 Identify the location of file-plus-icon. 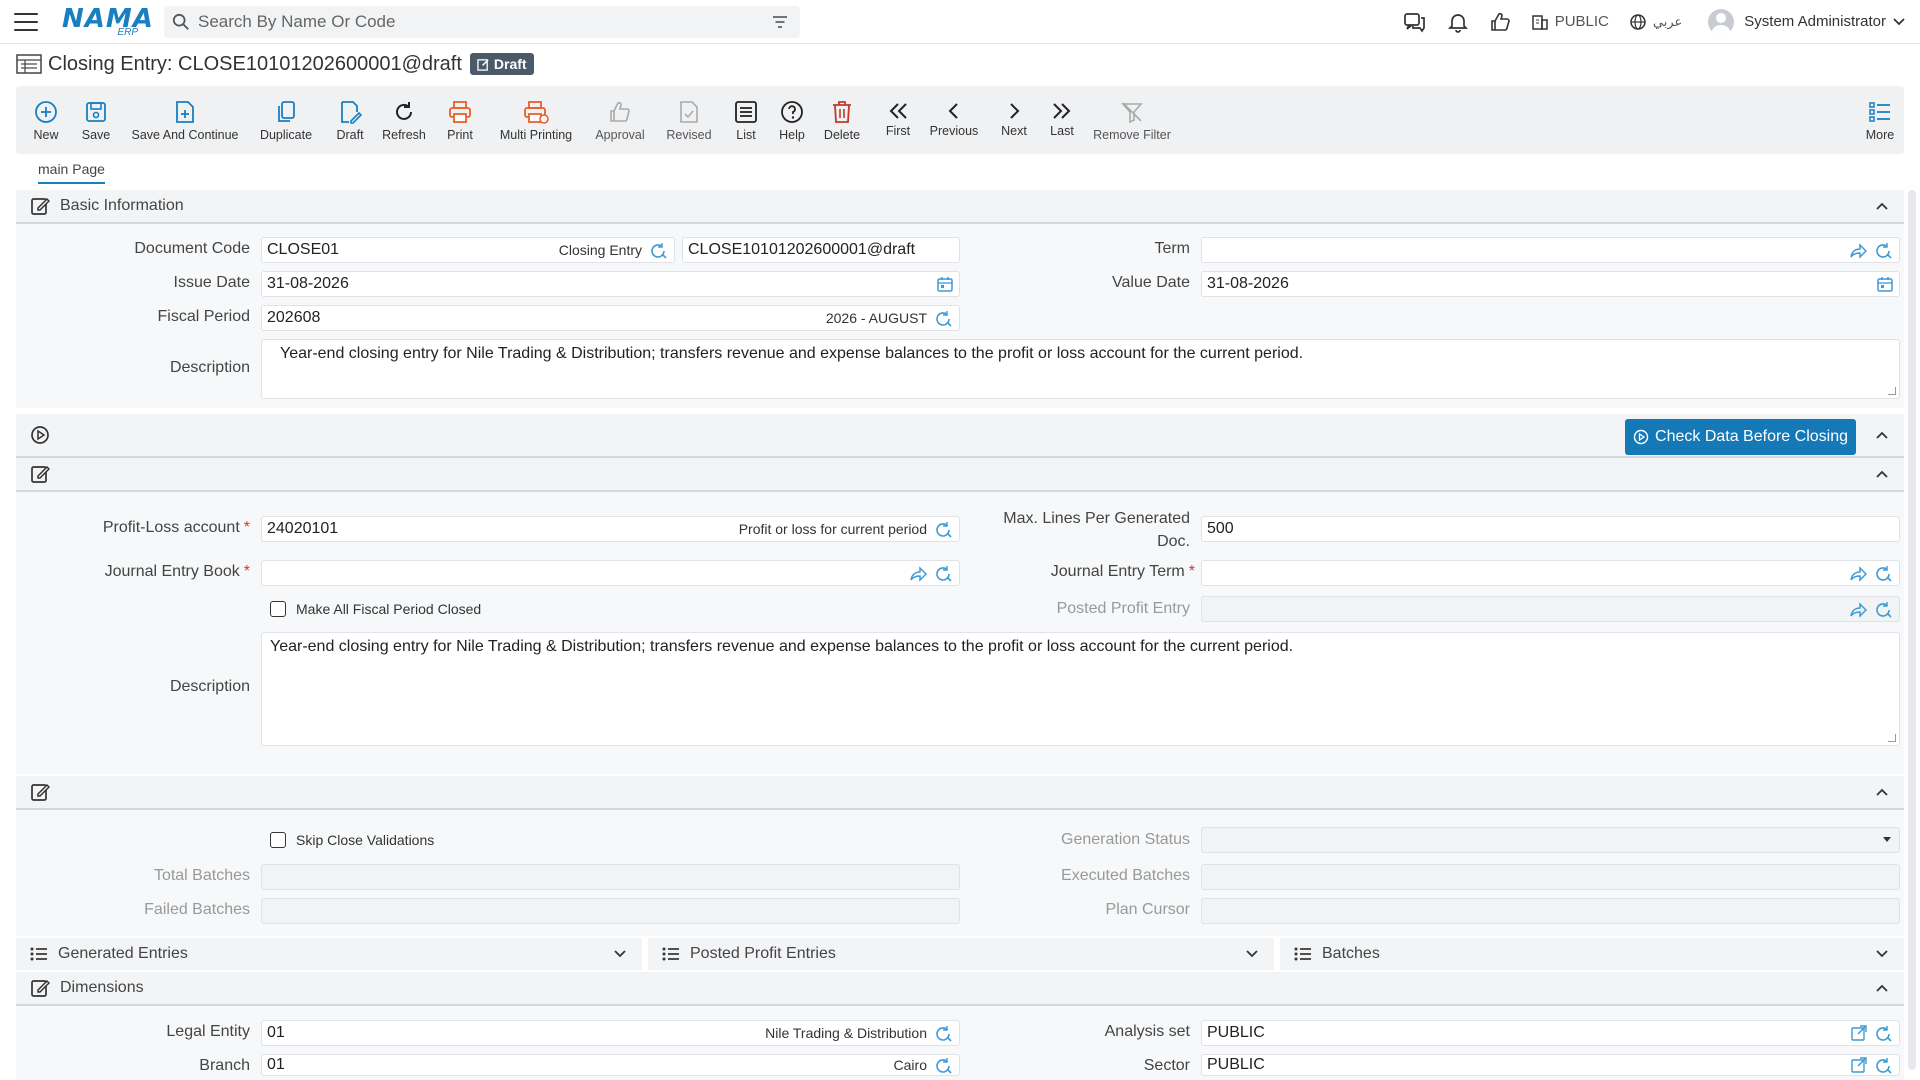
(185, 112).